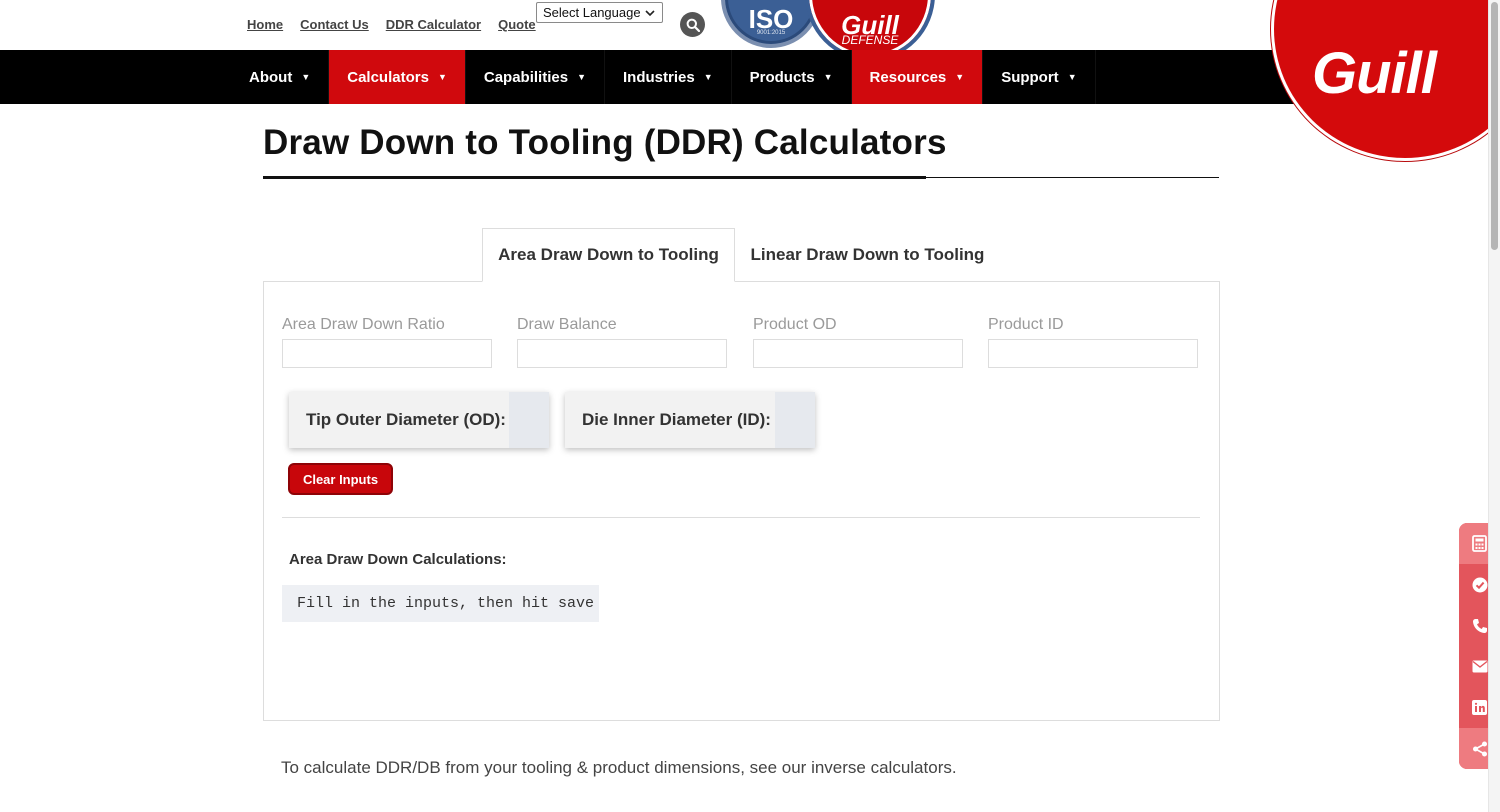 The image size is (1500, 812). I want to click on page-scrollbar, so click(1494, 406).